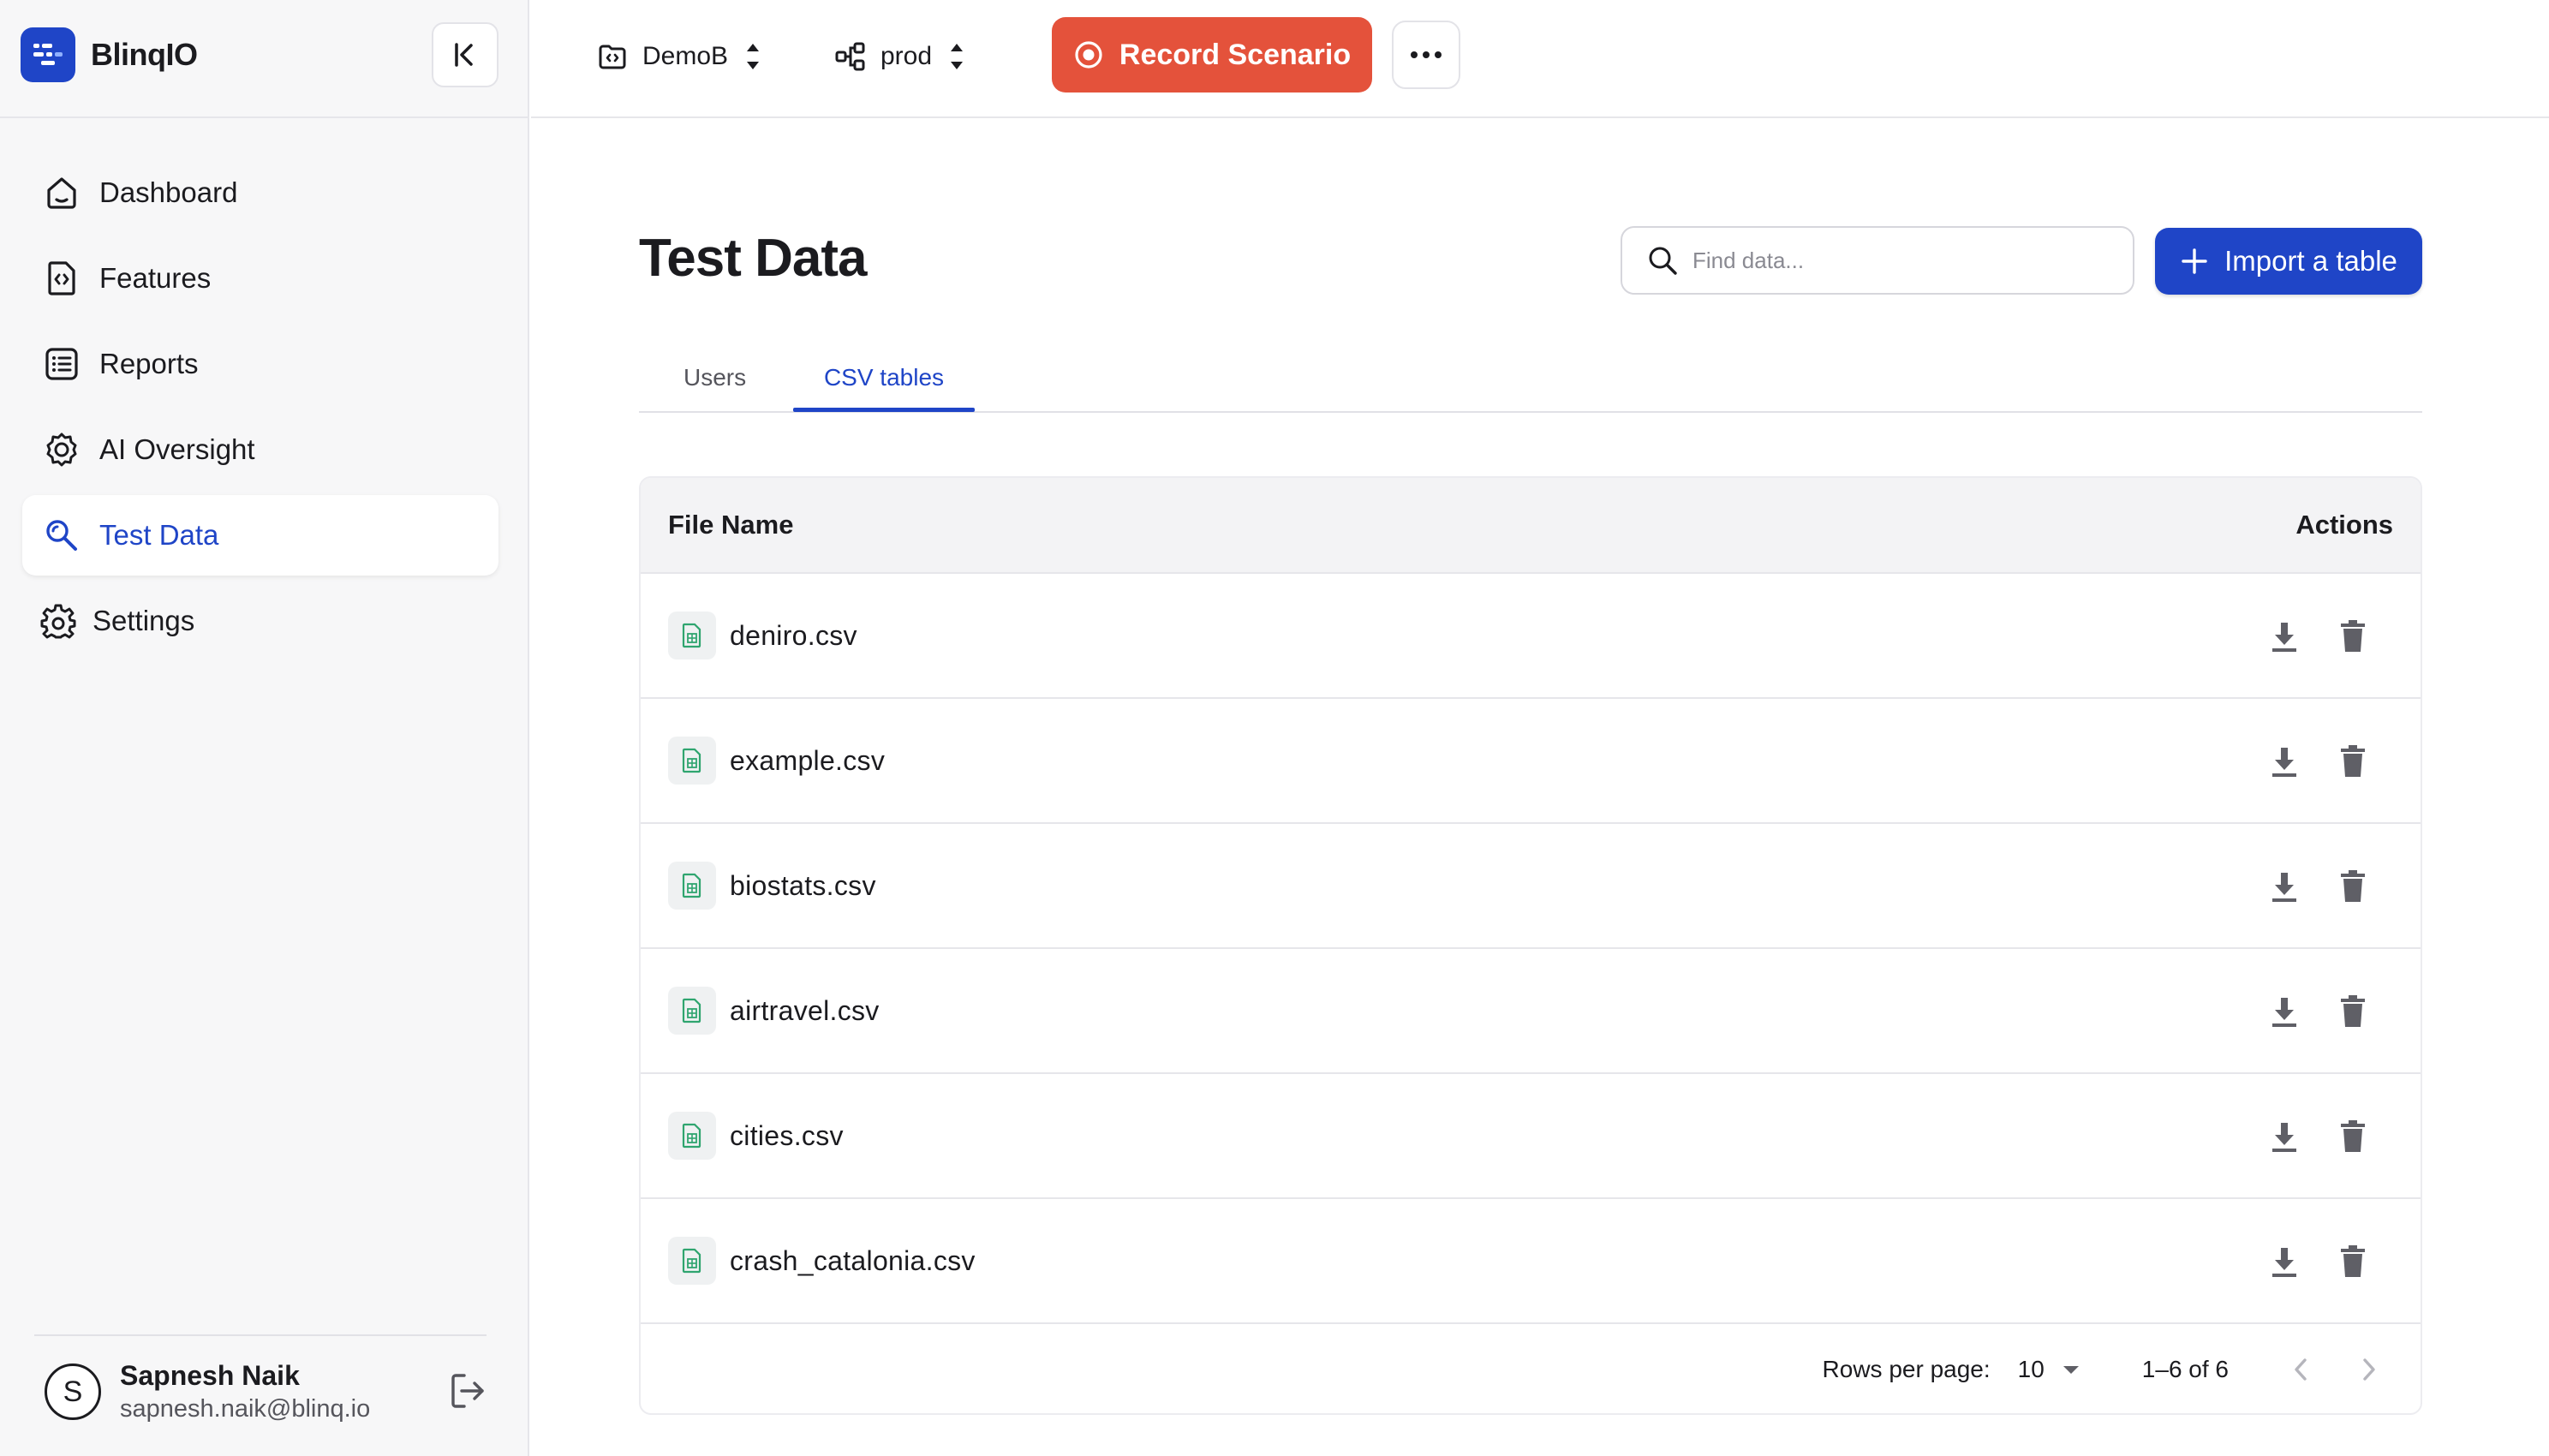 The height and width of the screenshot is (1456, 2549). Describe the element at coordinates (1235, 54) in the screenshot. I see `record-scenario-label: Record Scenario` at that location.